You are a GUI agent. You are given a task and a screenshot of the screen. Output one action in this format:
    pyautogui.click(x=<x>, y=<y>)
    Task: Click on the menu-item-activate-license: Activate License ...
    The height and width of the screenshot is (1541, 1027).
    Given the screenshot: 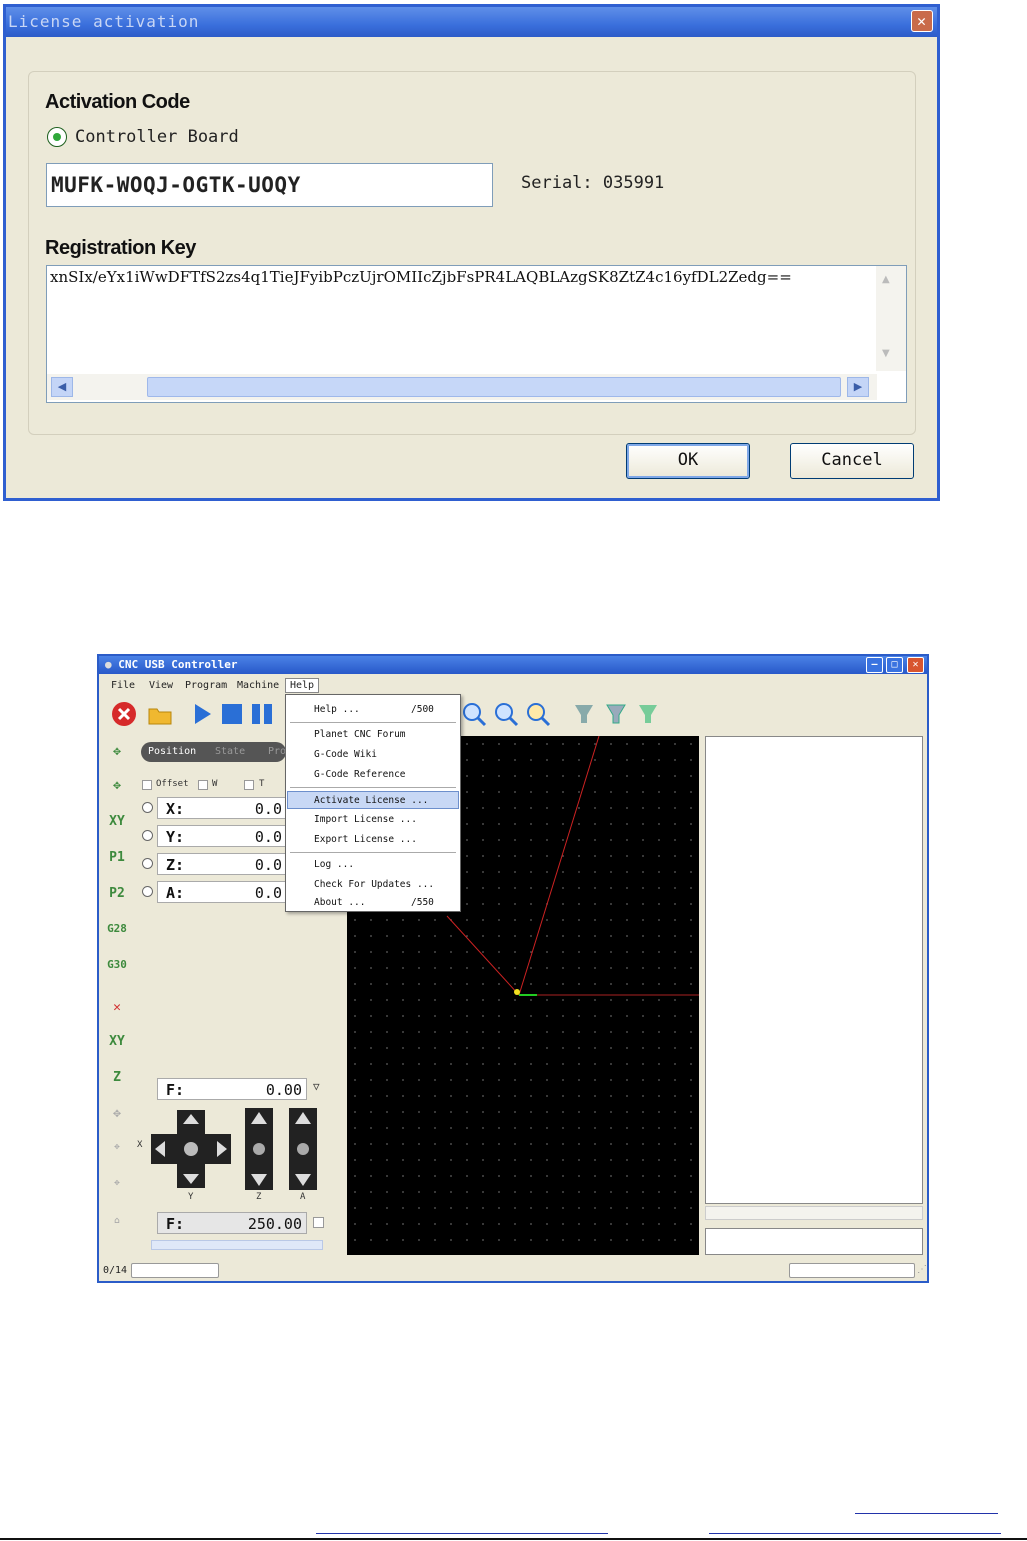 What is the action you would take?
    pyautogui.click(x=373, y=800)
    